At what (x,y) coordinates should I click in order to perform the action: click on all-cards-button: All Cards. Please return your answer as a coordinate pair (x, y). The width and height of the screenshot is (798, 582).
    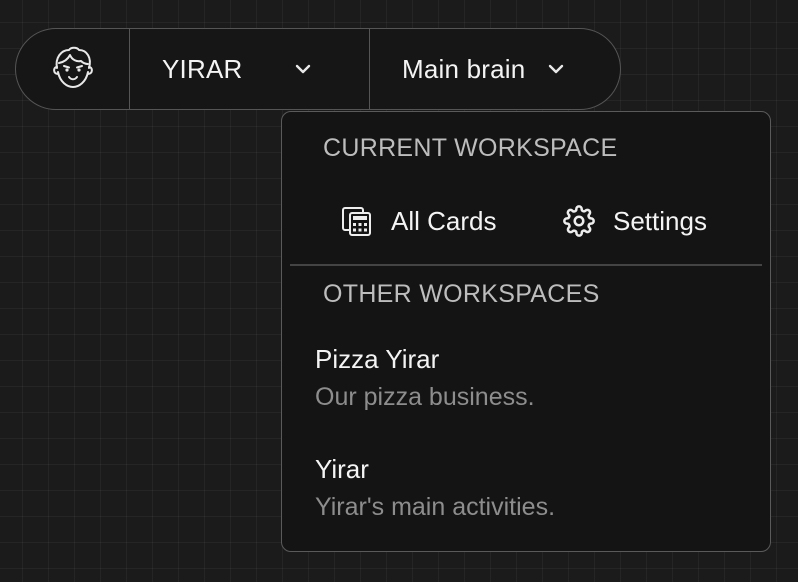
    Looking at the image, I should click on (418, 221).